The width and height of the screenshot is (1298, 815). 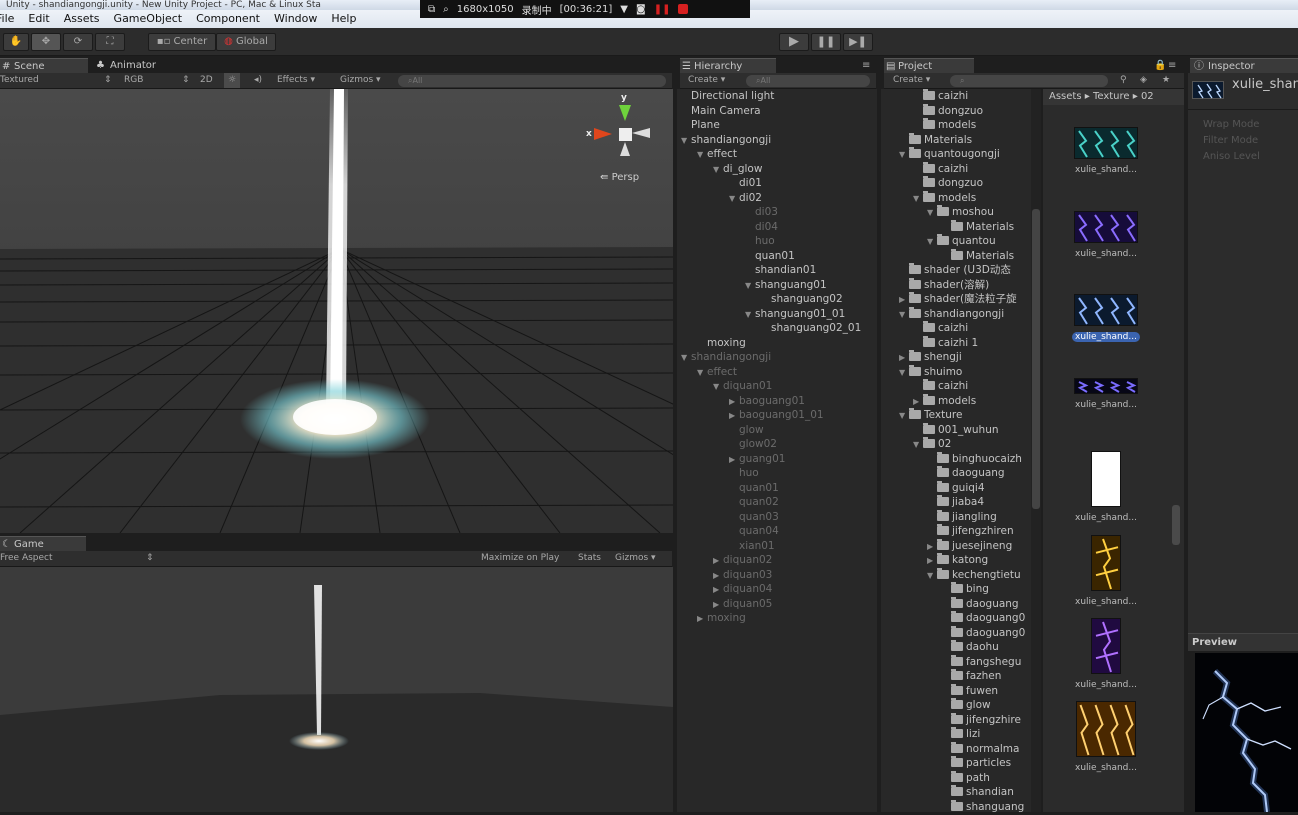 I want to click on hierarchy-item: ▼ diquan01, so click(x=742, y=386).